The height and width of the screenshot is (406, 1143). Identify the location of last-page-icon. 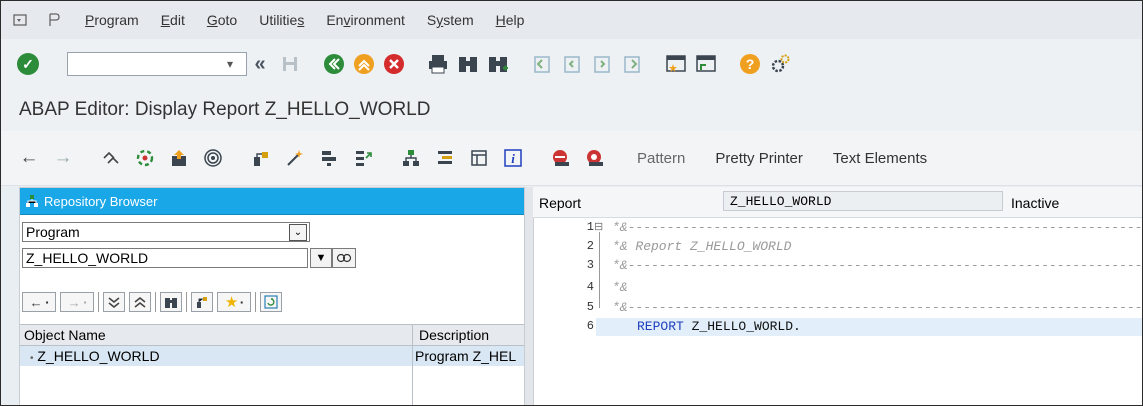
(632, 64).